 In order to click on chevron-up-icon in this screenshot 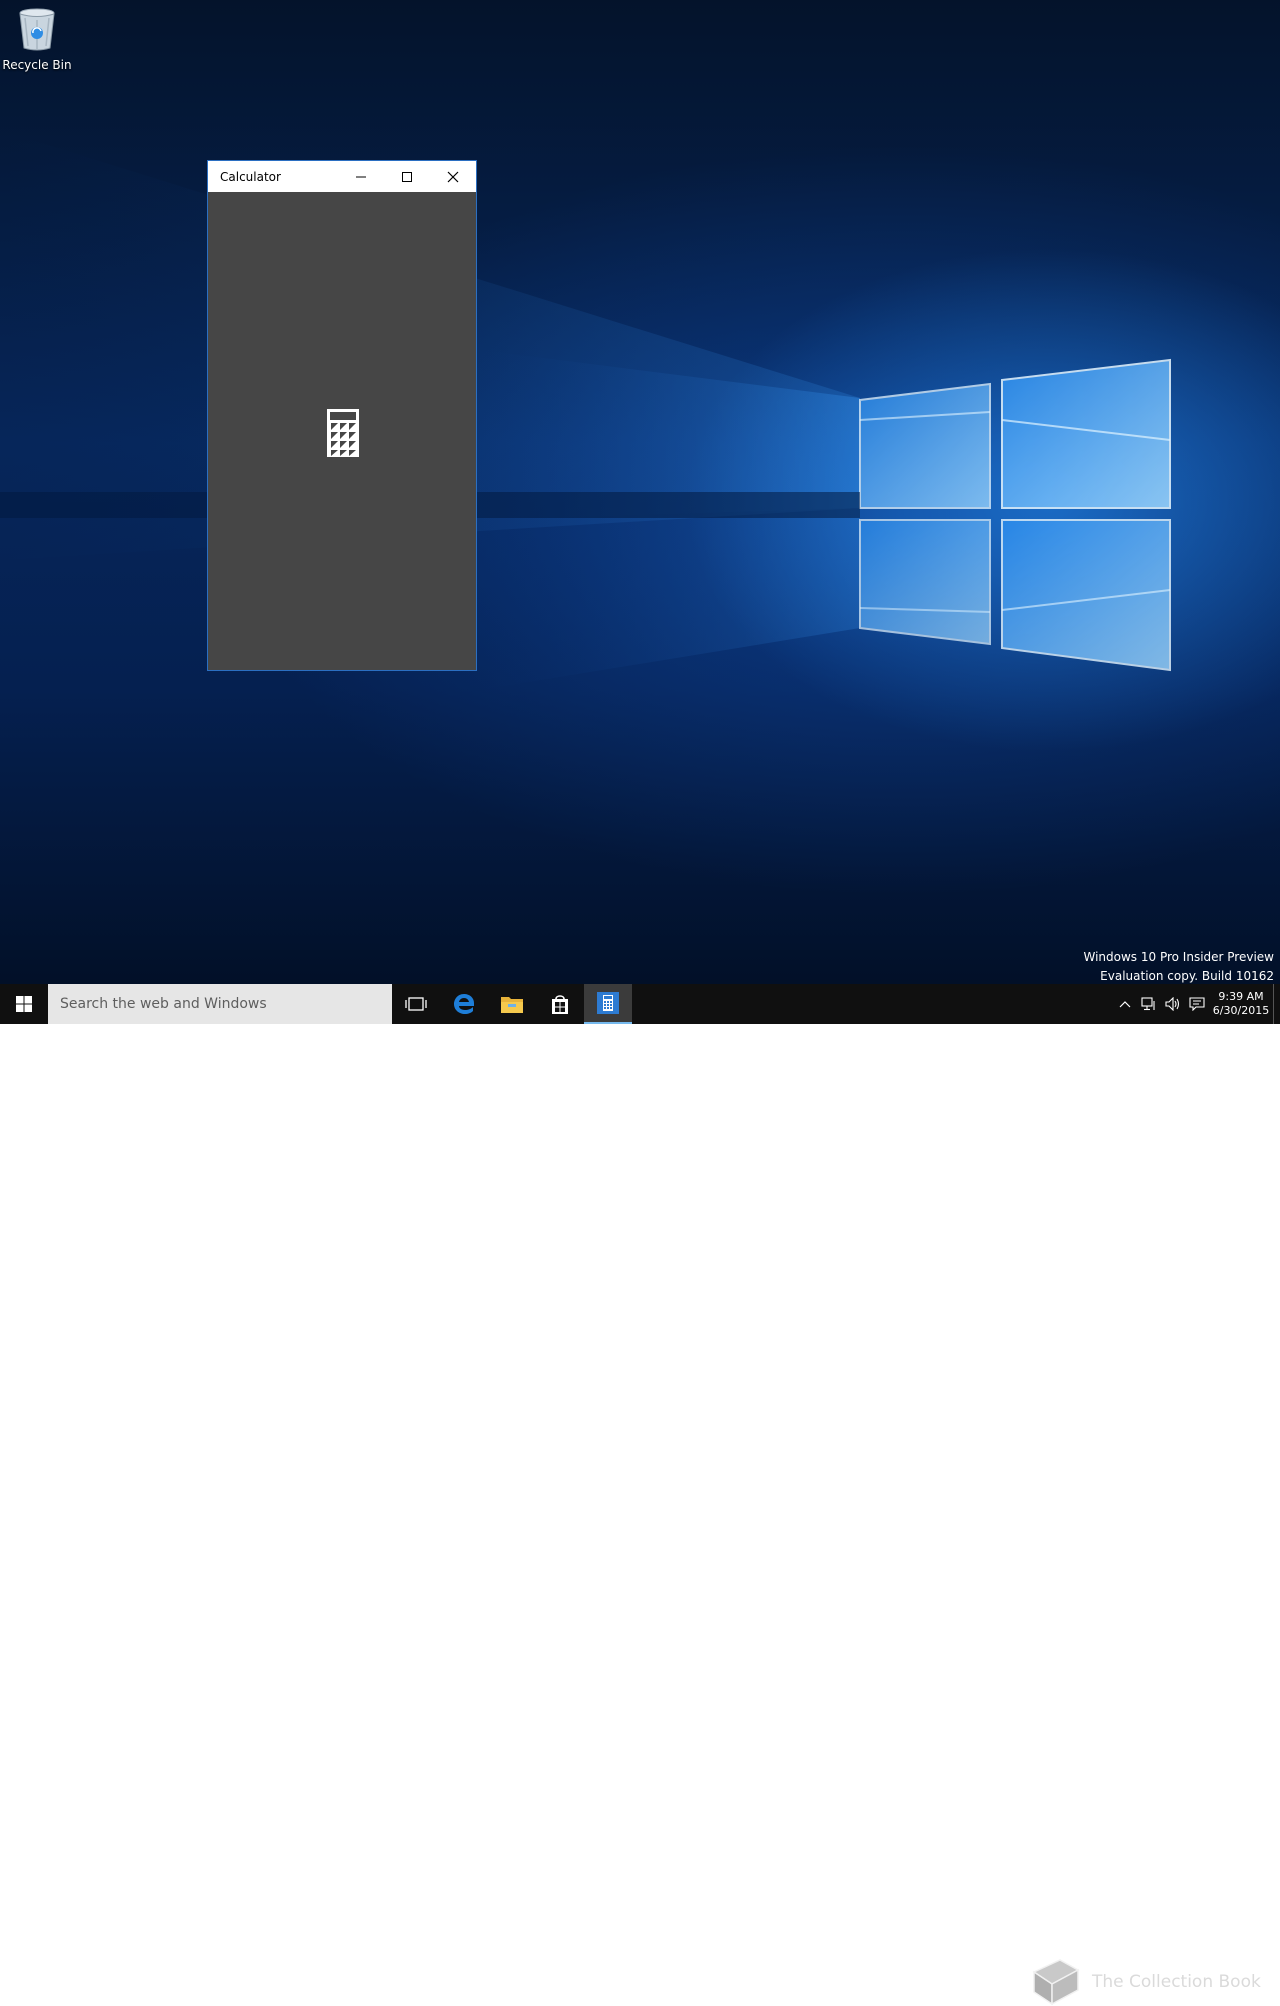, I will do `click(1125, 1004)`.